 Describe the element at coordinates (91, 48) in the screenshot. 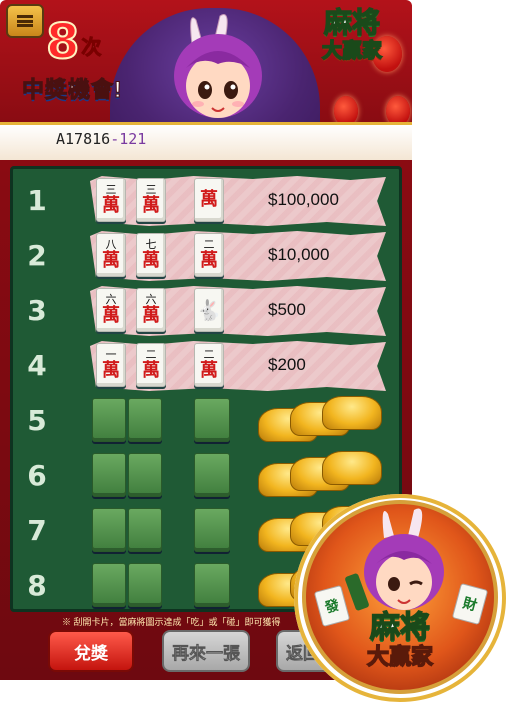

I see `chance-count-unit: 次` at that location.